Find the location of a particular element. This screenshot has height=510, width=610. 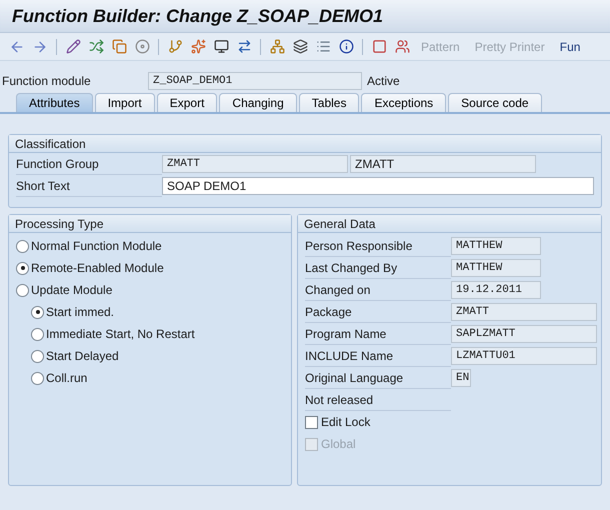

tab: Attributes is located at coordinates (54, 102).